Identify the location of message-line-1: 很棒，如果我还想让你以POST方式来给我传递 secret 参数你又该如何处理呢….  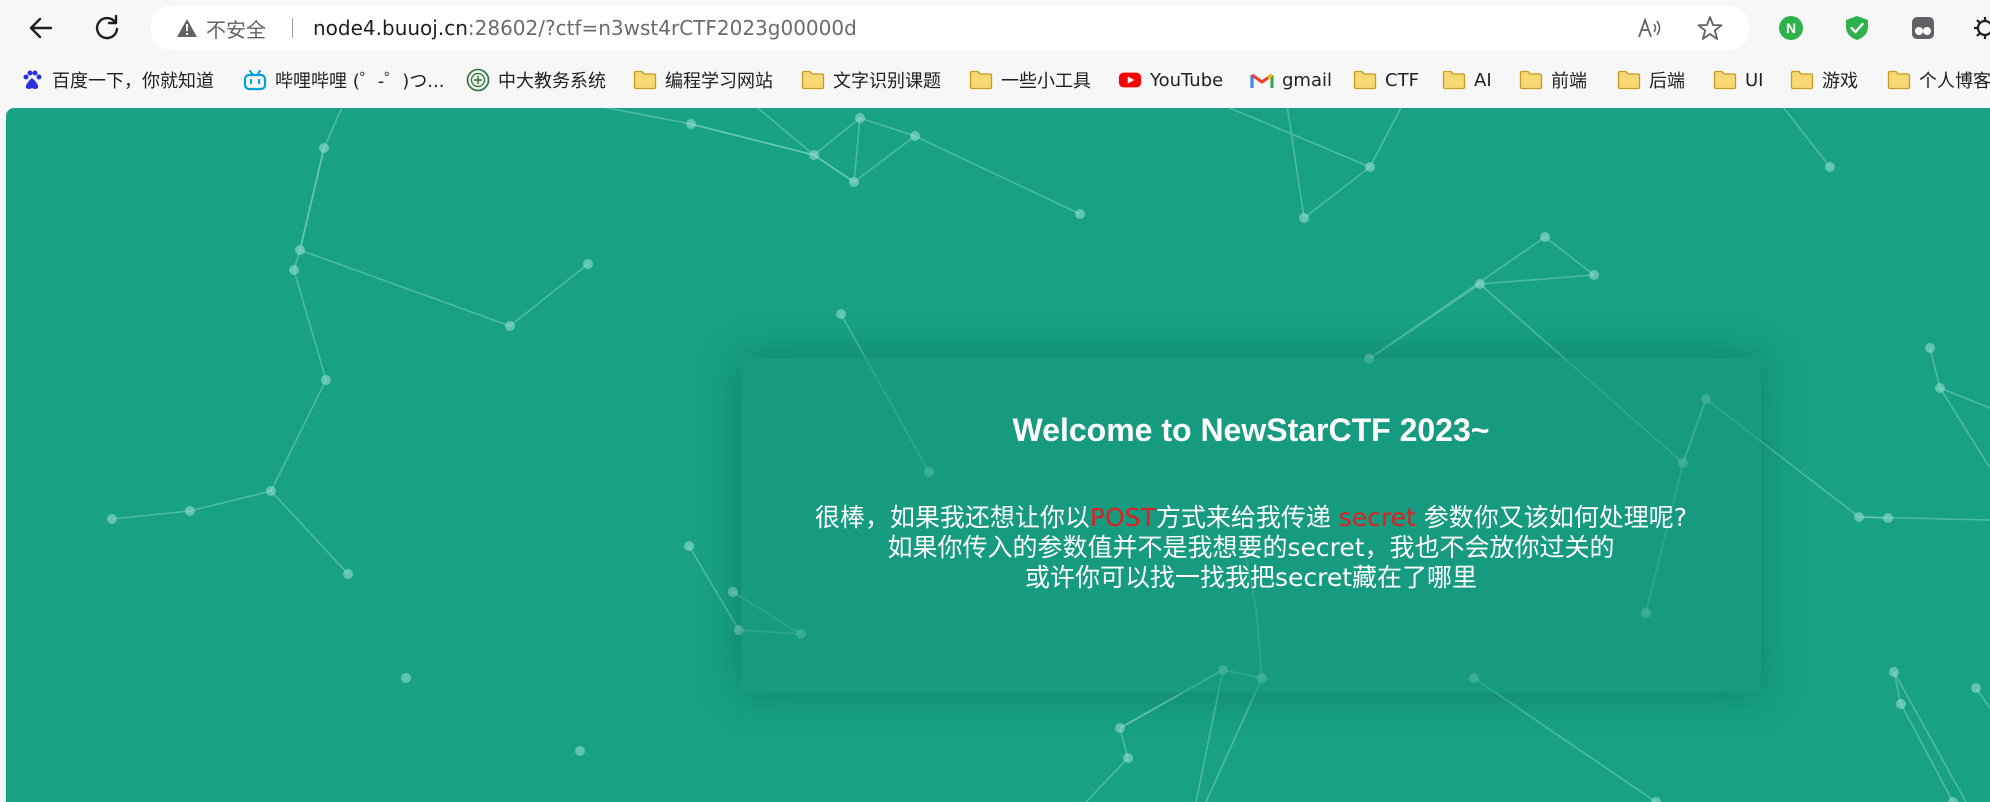
(1251, 518).